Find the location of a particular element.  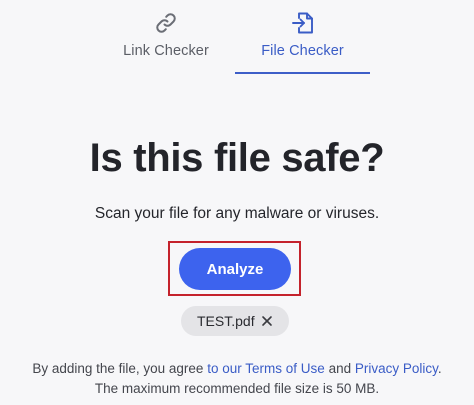

file-name: TEST.pdf is located at coordinates (226, 321).